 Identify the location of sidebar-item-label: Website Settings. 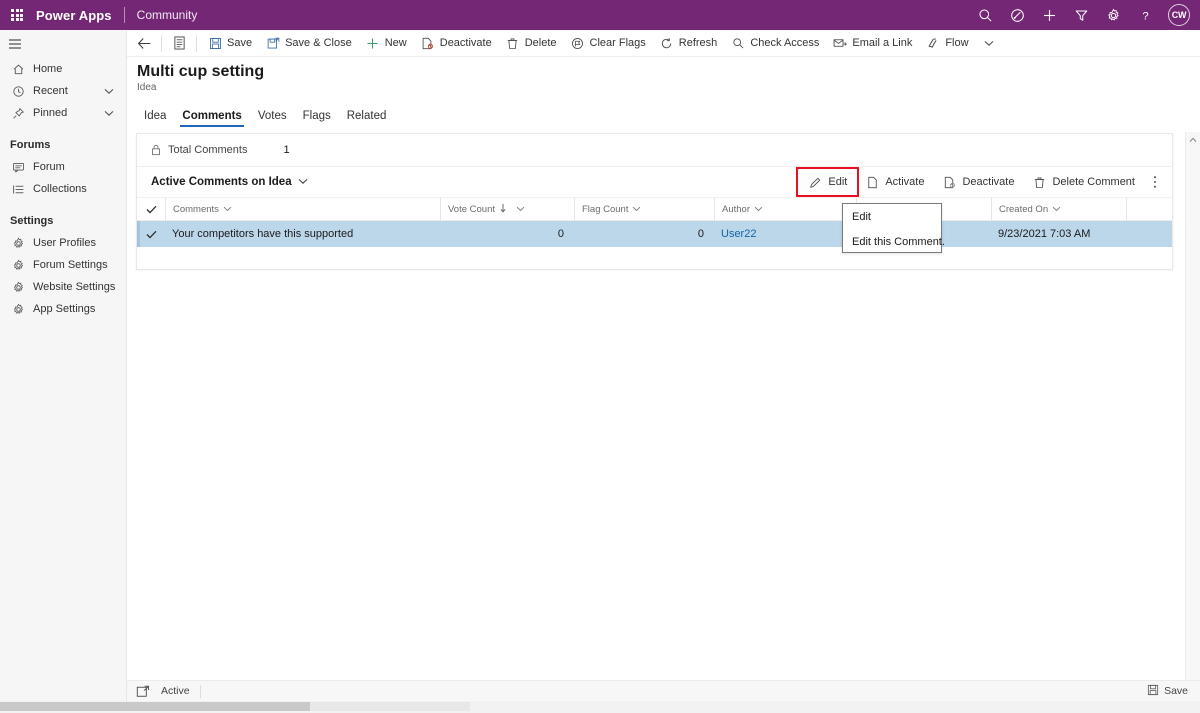
(74, 287).